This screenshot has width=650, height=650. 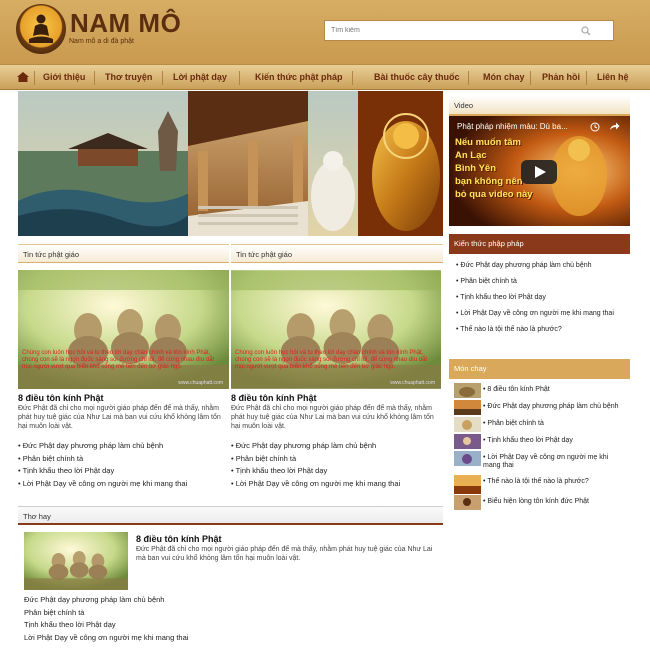 I want to click on nav-item-tho-truyen: Thơ truyện, so click(x=128, y=77).